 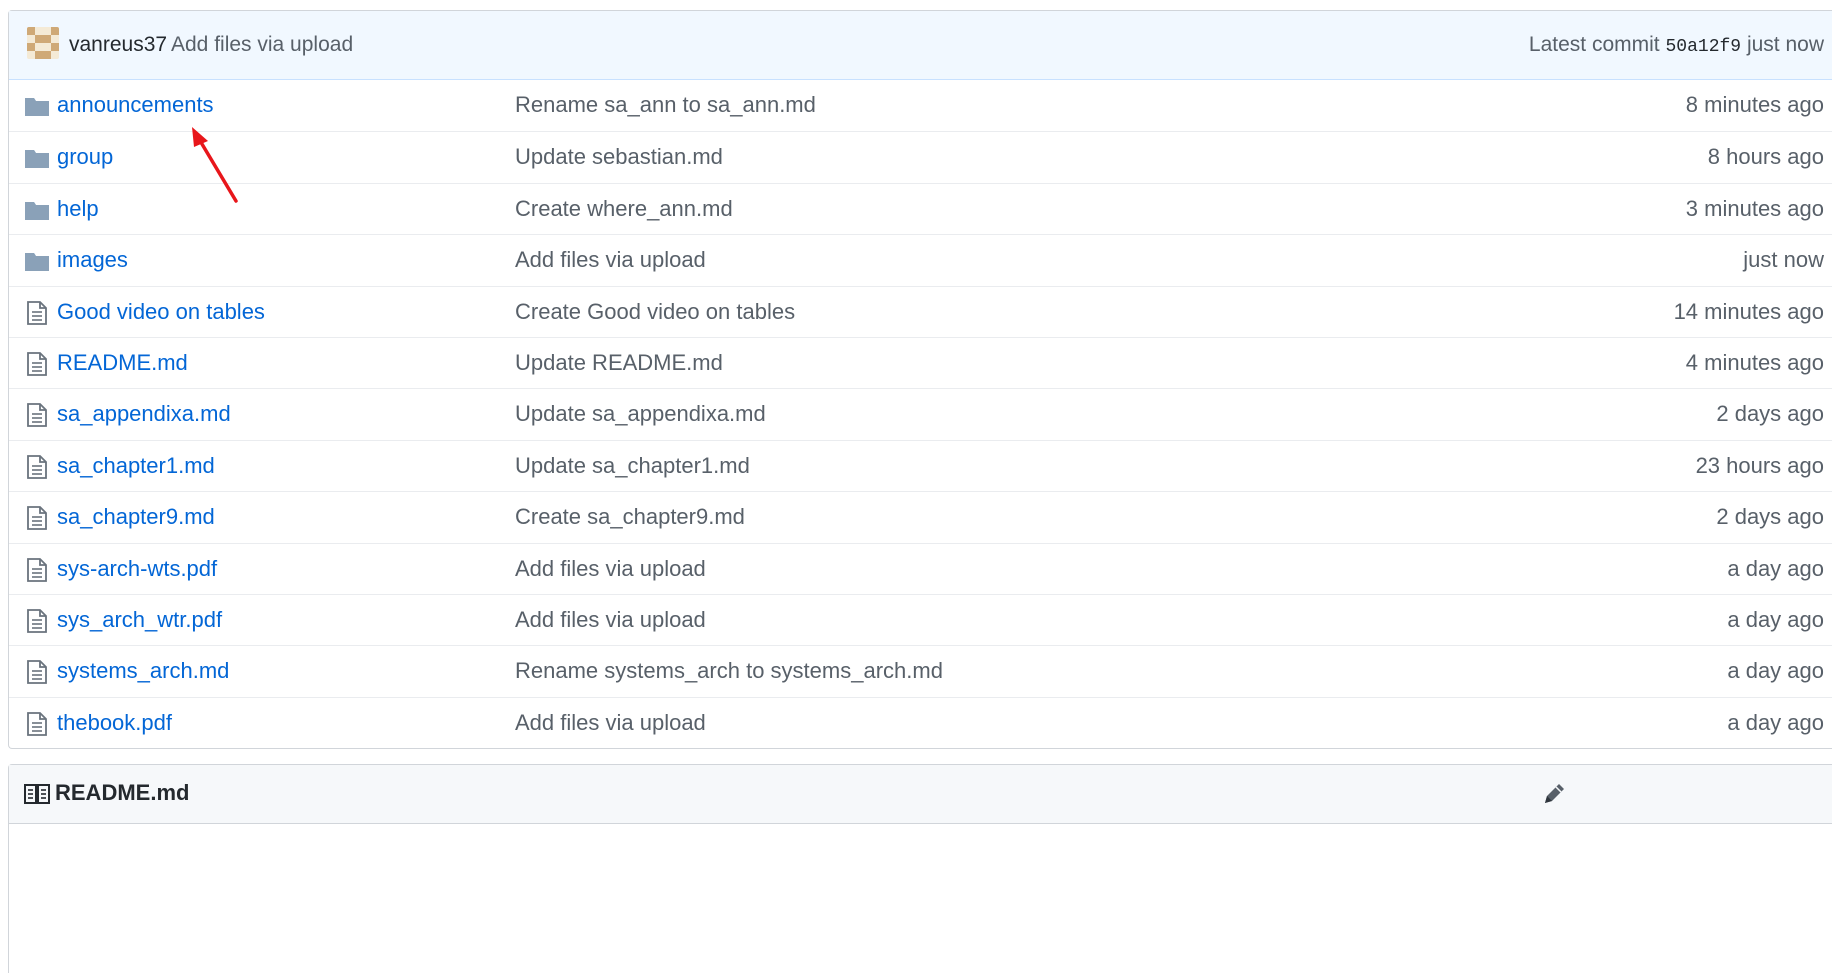 I want to click on file-row: group Update sebastian.md 8 hours ago, so click(x=920, y=156).